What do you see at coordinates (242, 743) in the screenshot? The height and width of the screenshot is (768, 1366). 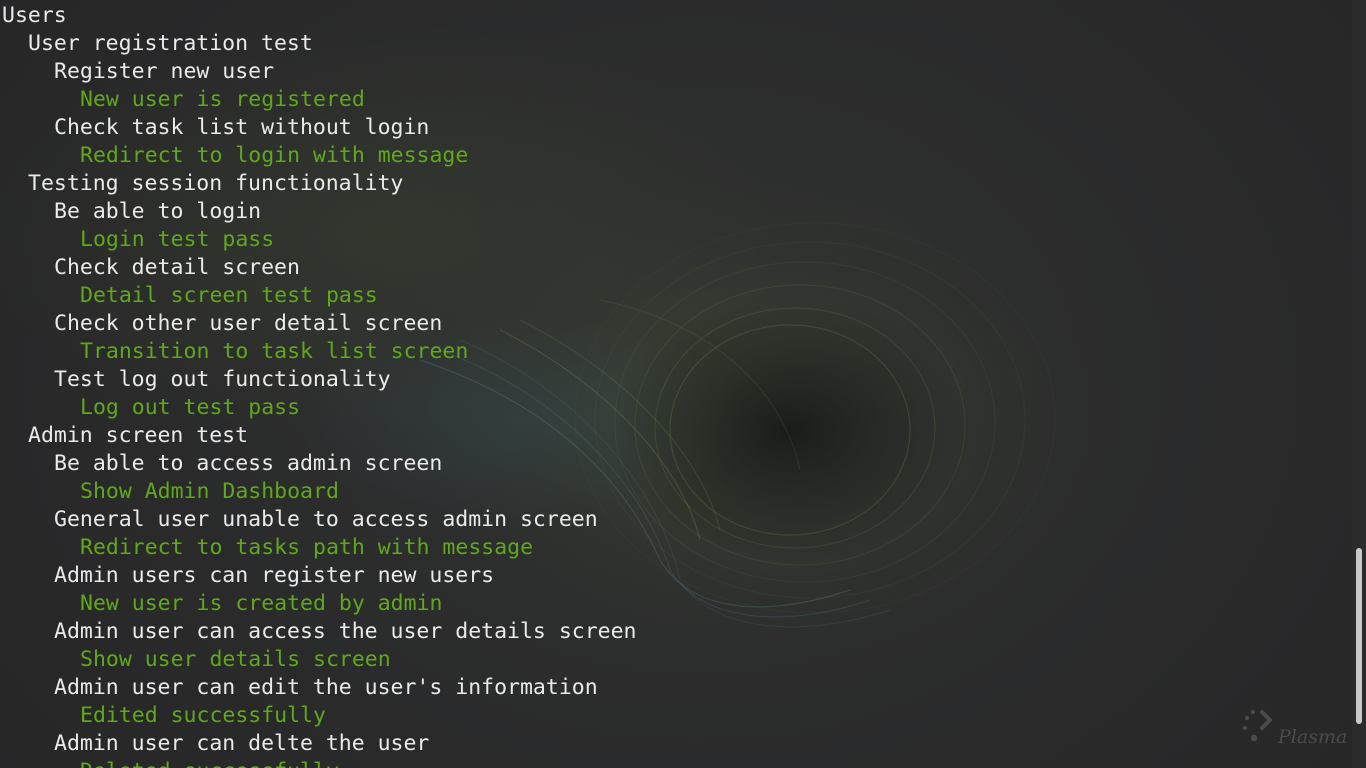 I see `test-name-line: Admin user can delte the user` at bounding box center [242, 743].